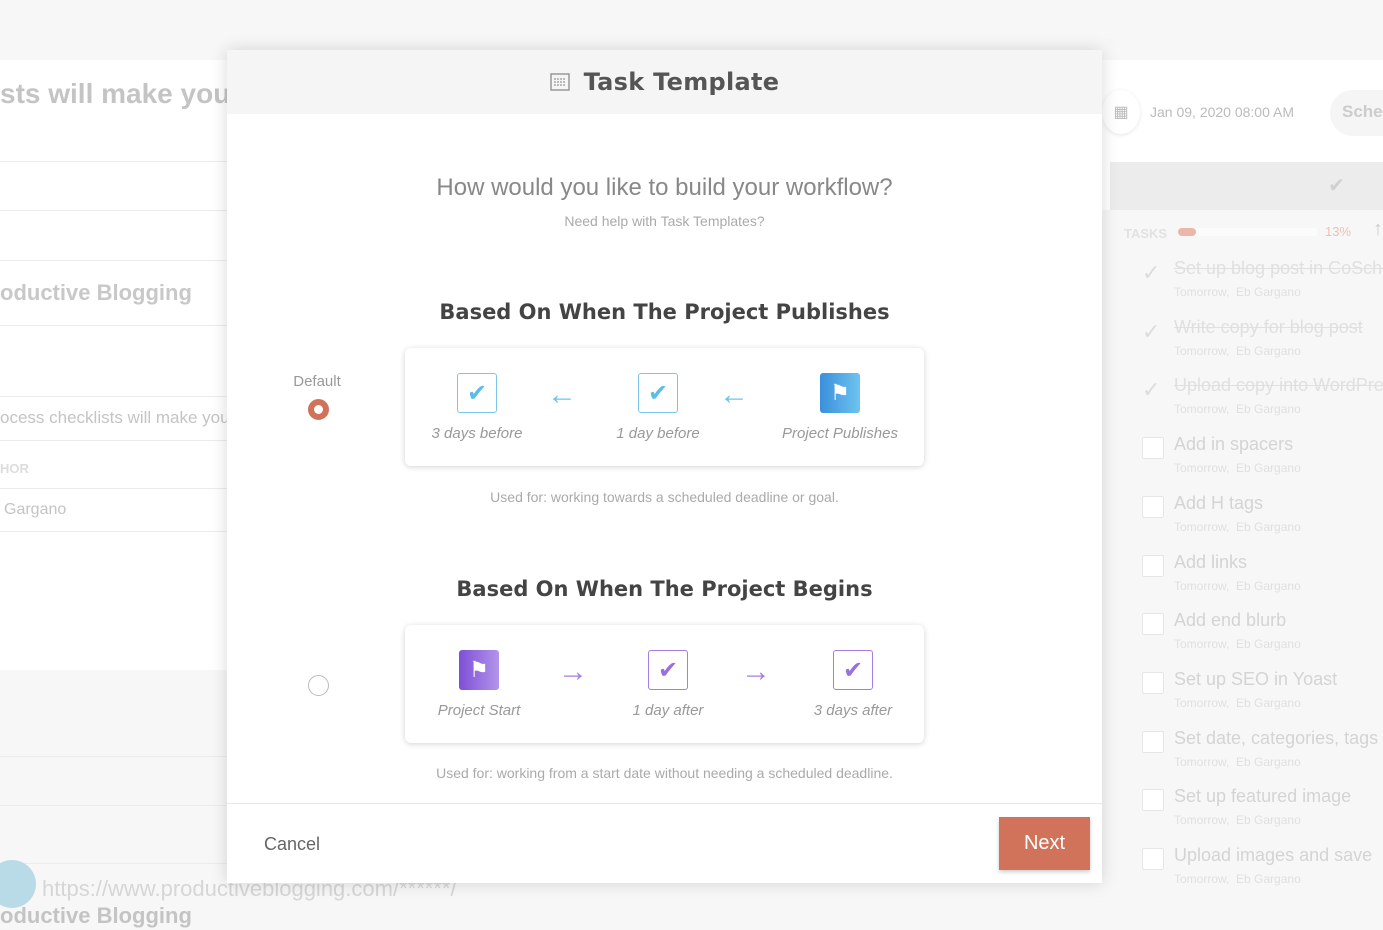 This screenshot has height=930, width=1383. Describe the element at coordinates (658, 433) in the screenshot. I see `step-label: 1 day before` at that location.